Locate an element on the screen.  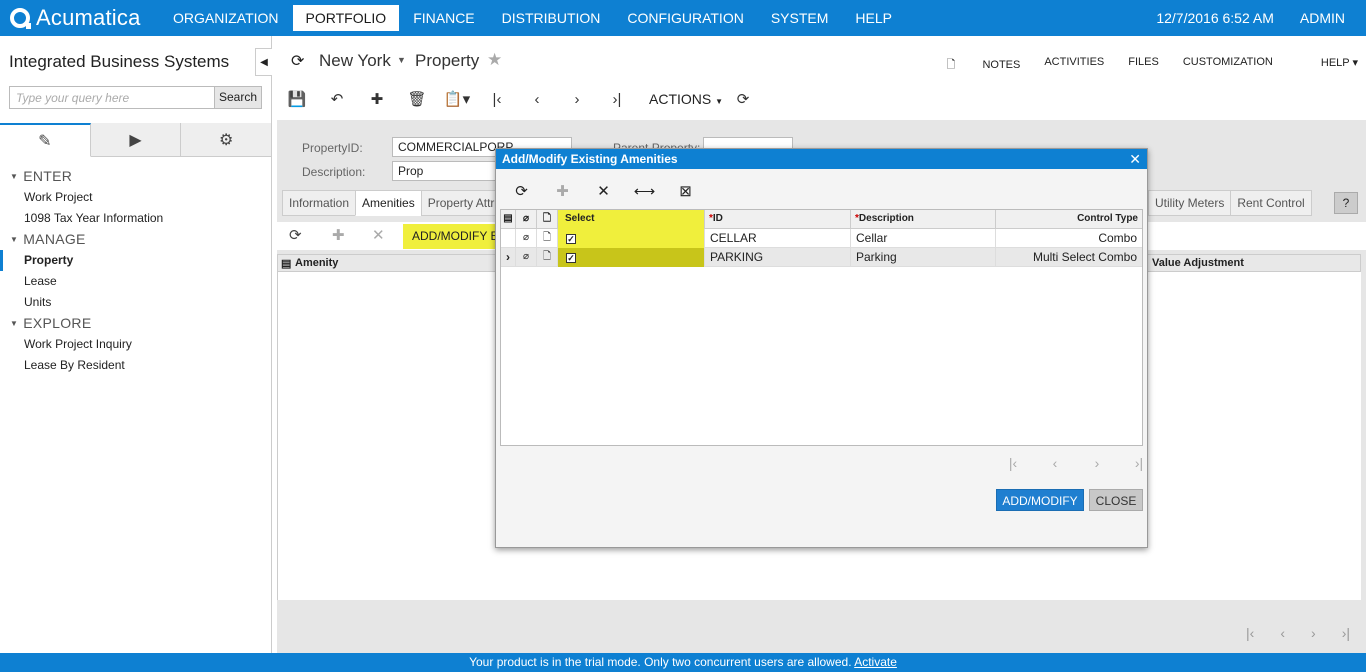
collapse-sidebar-button: ◀ is located at coordinates (263, 62).